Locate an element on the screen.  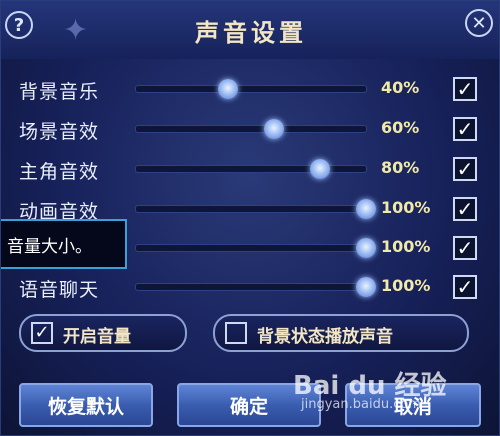
dialog-title: 声音设置 is located at coordinates (251, 33).